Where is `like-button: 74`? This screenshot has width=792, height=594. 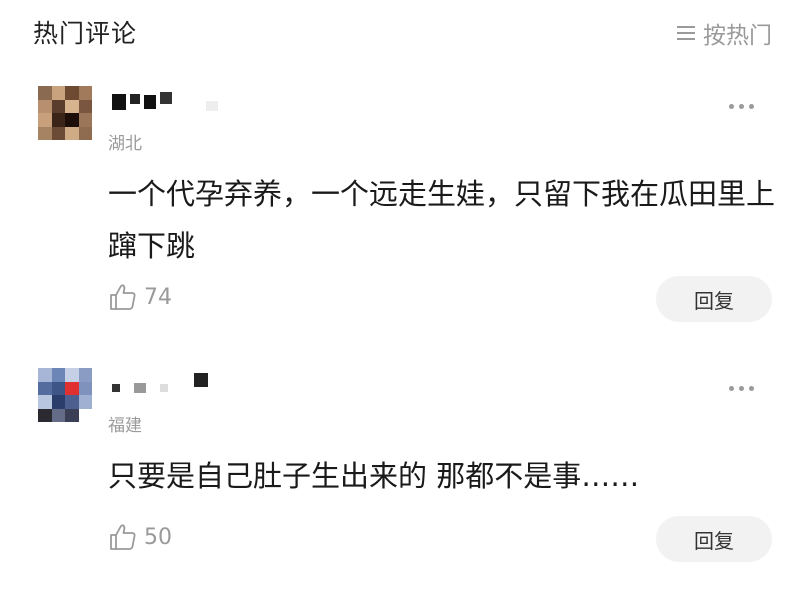
like-button: 74 is located at coordinates (140, 297).